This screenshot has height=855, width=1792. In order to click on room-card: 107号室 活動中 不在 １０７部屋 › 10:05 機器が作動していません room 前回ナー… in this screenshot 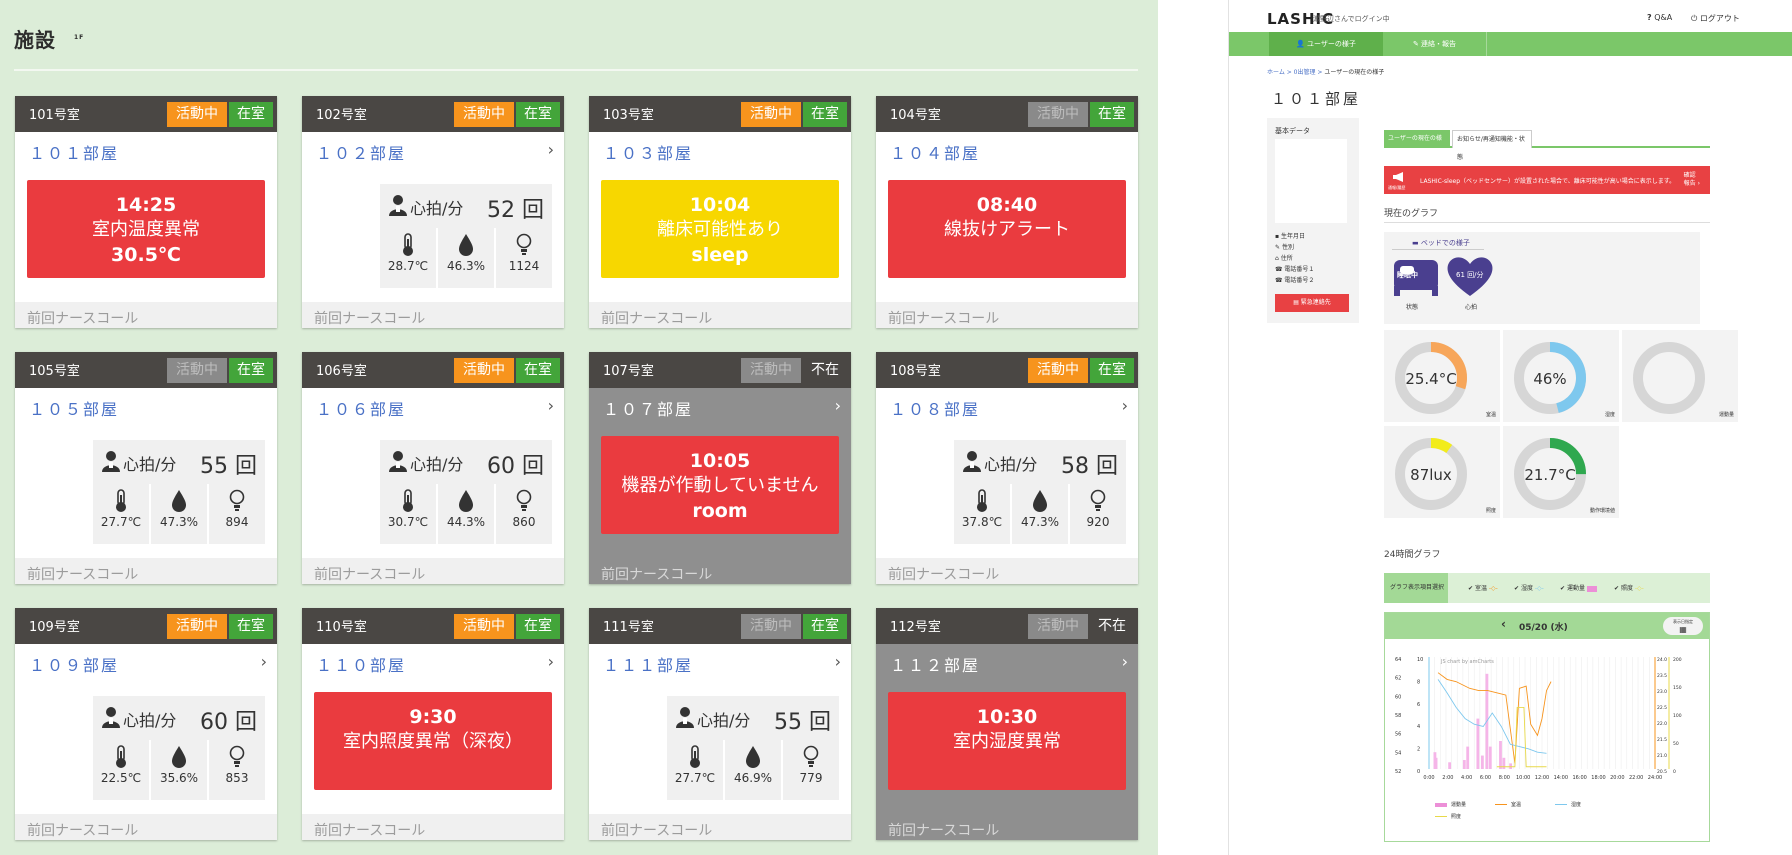, I will do `click(720, 468)`.